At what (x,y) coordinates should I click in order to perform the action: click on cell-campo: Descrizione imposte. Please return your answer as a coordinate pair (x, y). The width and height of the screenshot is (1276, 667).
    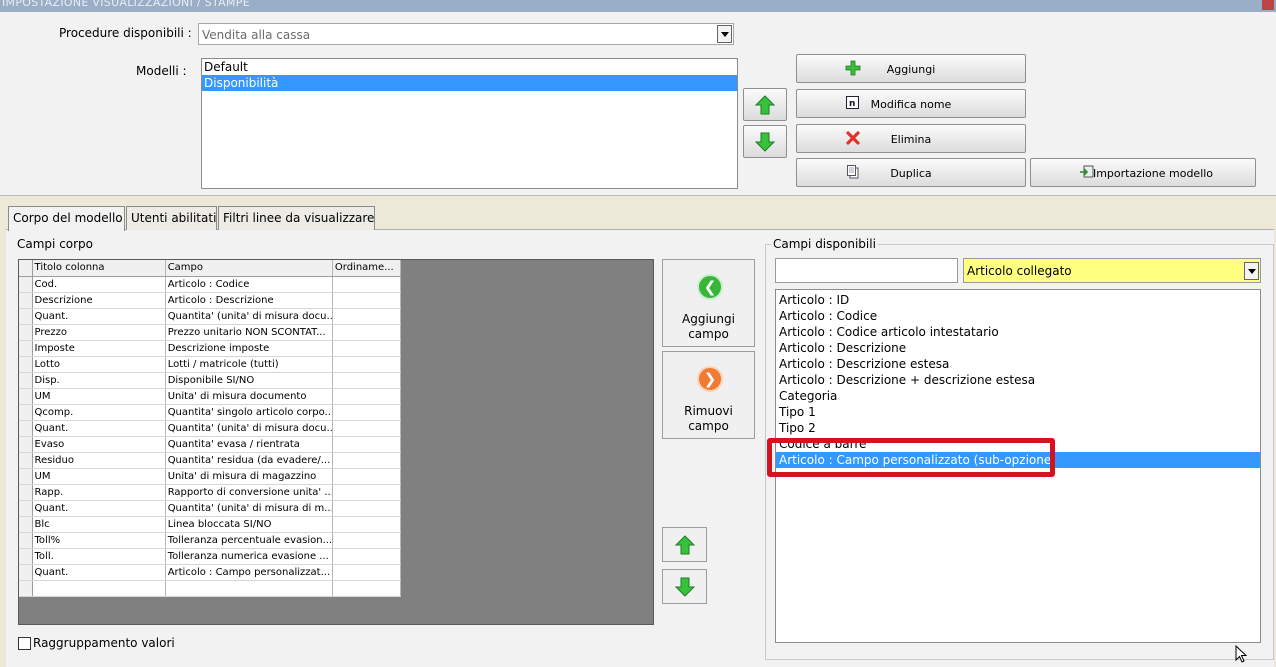
    Looking at the image, I should click on (249, 348).